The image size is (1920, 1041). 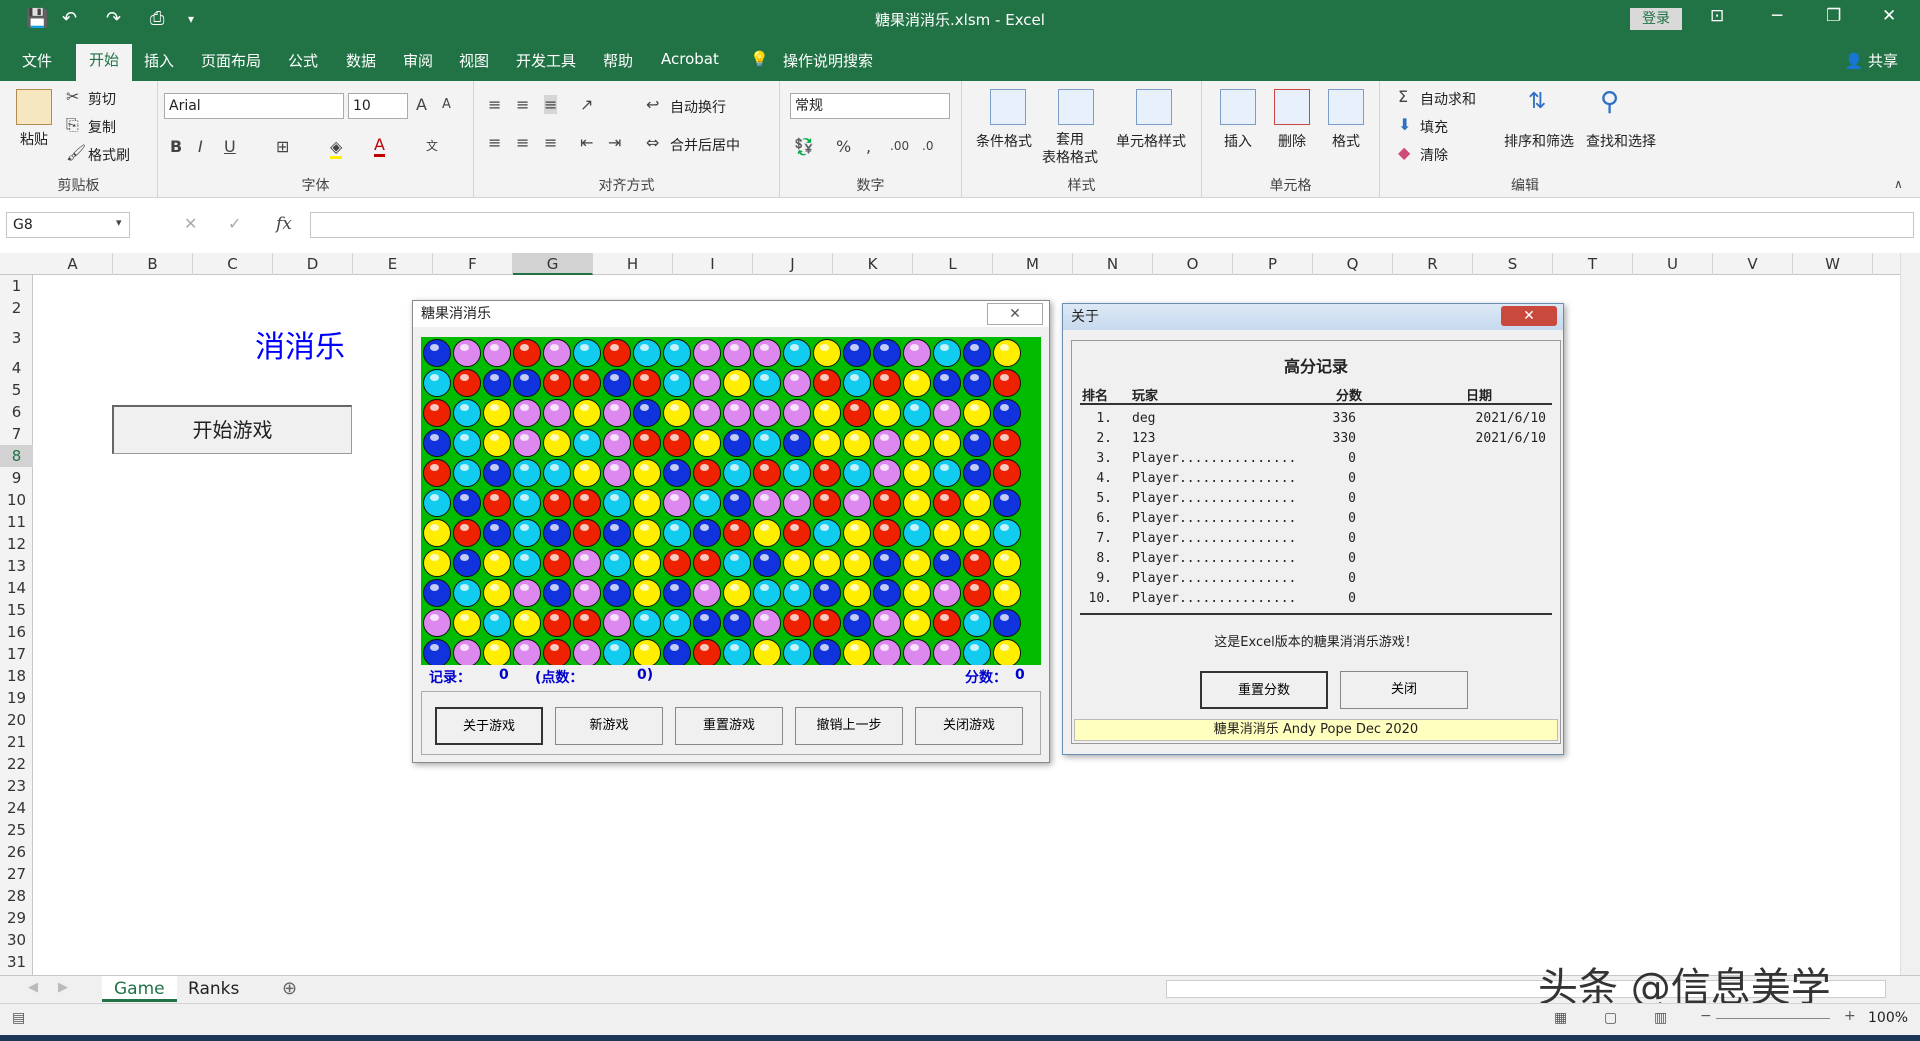 I want to click on zoom-slider, so click(x=1773, y=1018).